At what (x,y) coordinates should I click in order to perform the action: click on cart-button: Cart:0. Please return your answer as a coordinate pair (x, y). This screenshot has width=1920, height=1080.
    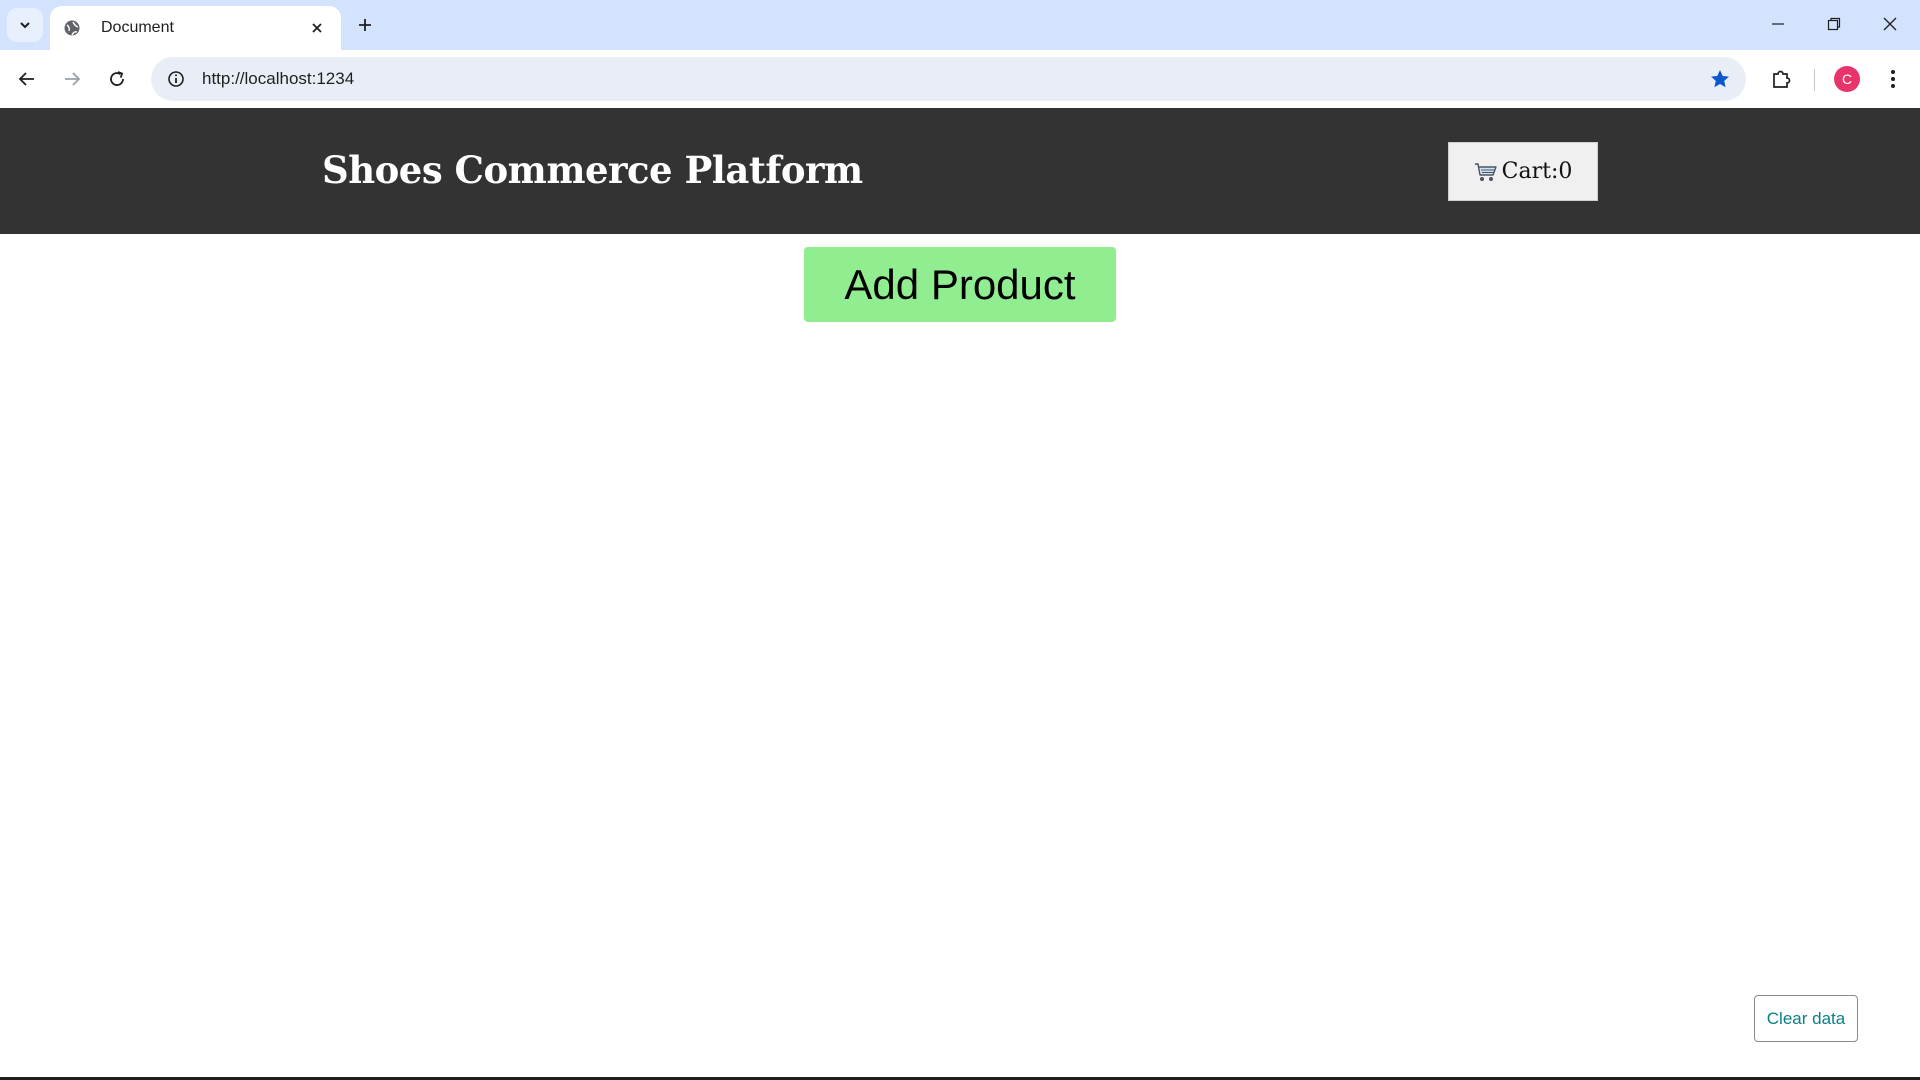
    Looking at the image, I should click on (1523, 171).